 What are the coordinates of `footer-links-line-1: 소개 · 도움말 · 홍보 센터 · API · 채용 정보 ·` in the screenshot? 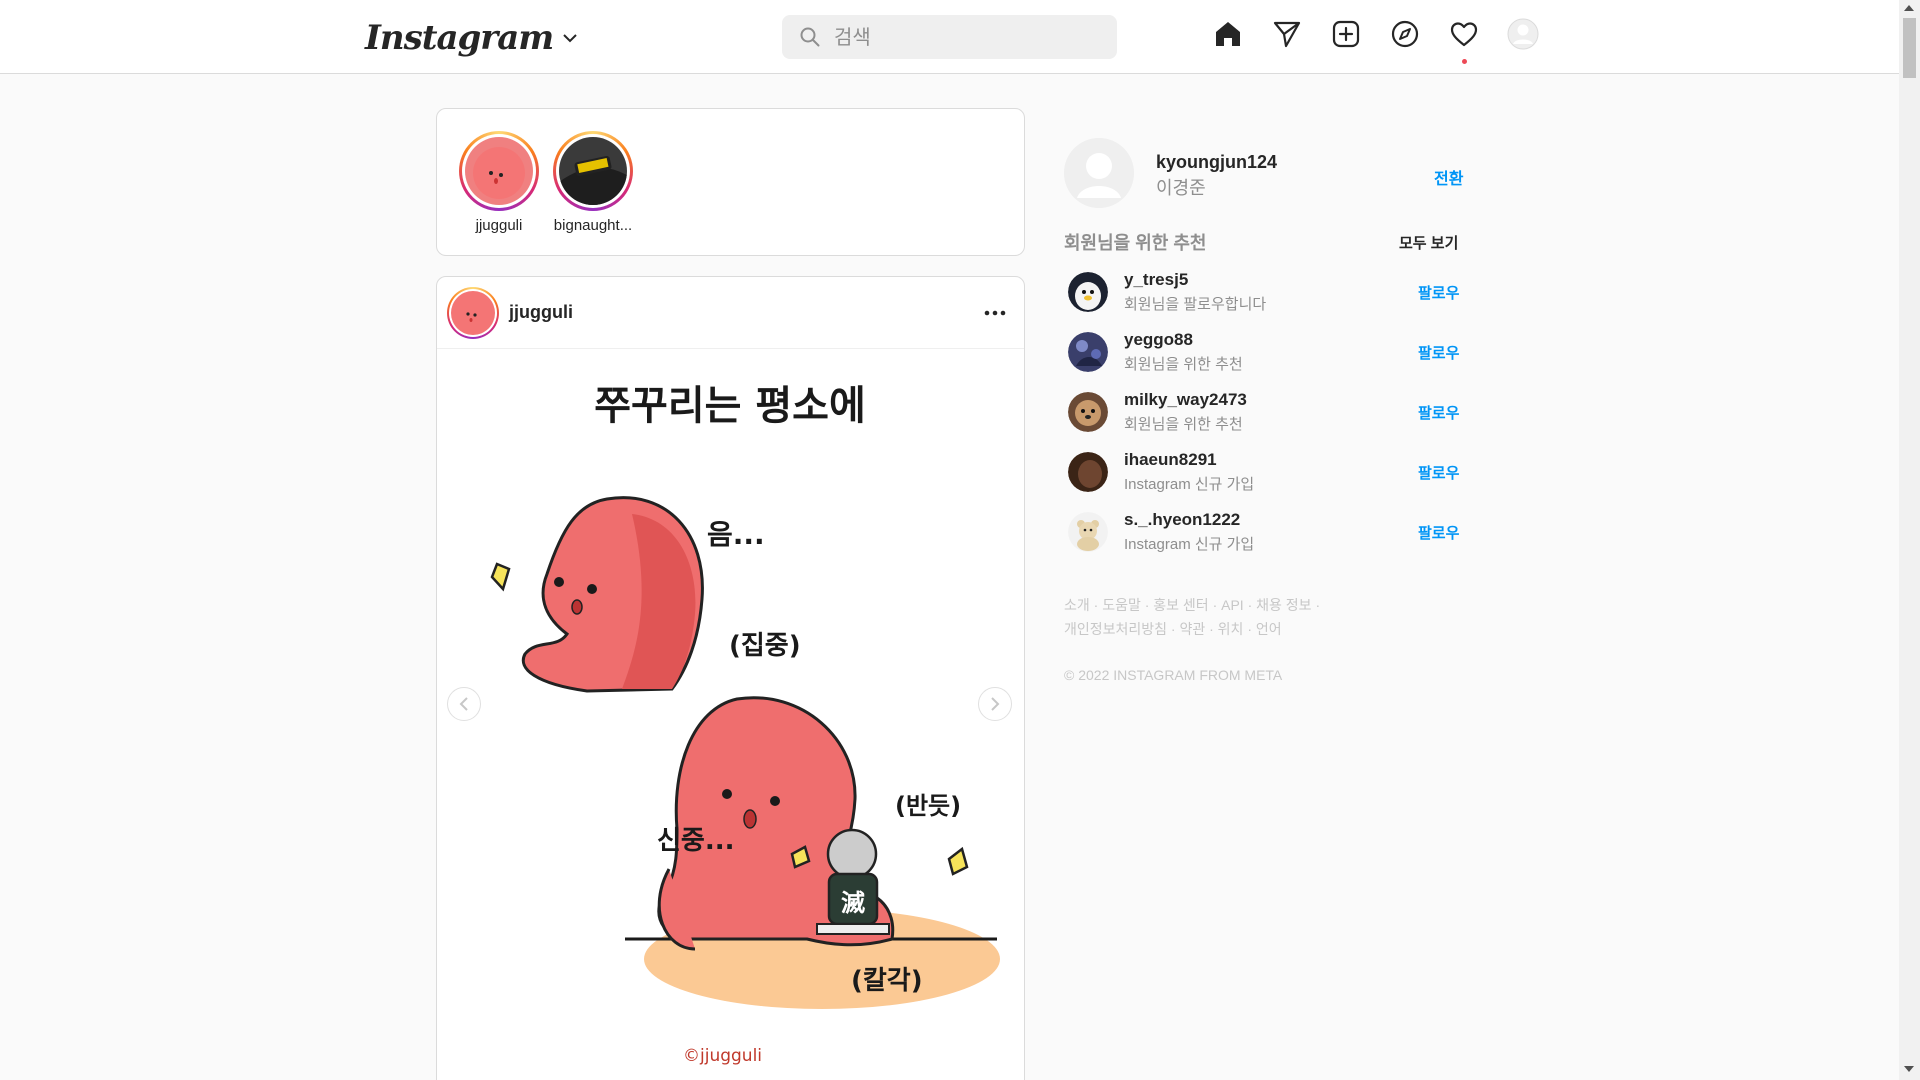 It's located at (1214, 605).